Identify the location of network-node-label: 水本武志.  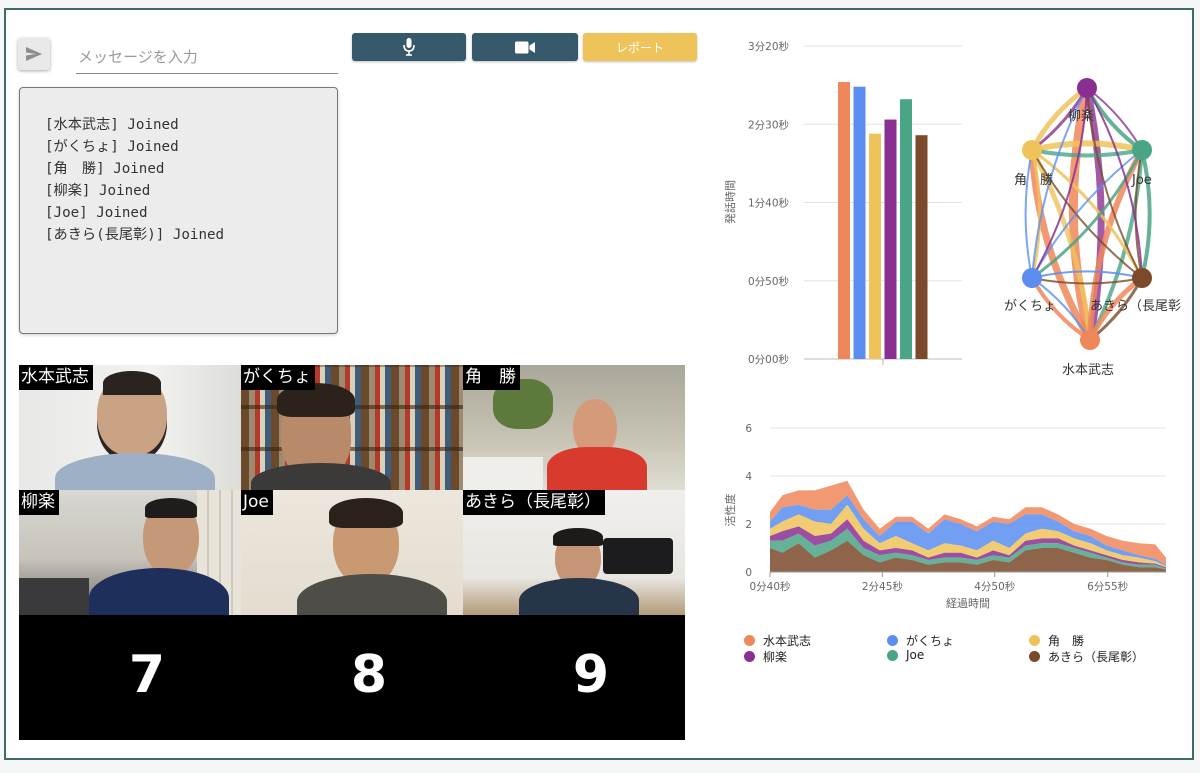
(1088, 370).